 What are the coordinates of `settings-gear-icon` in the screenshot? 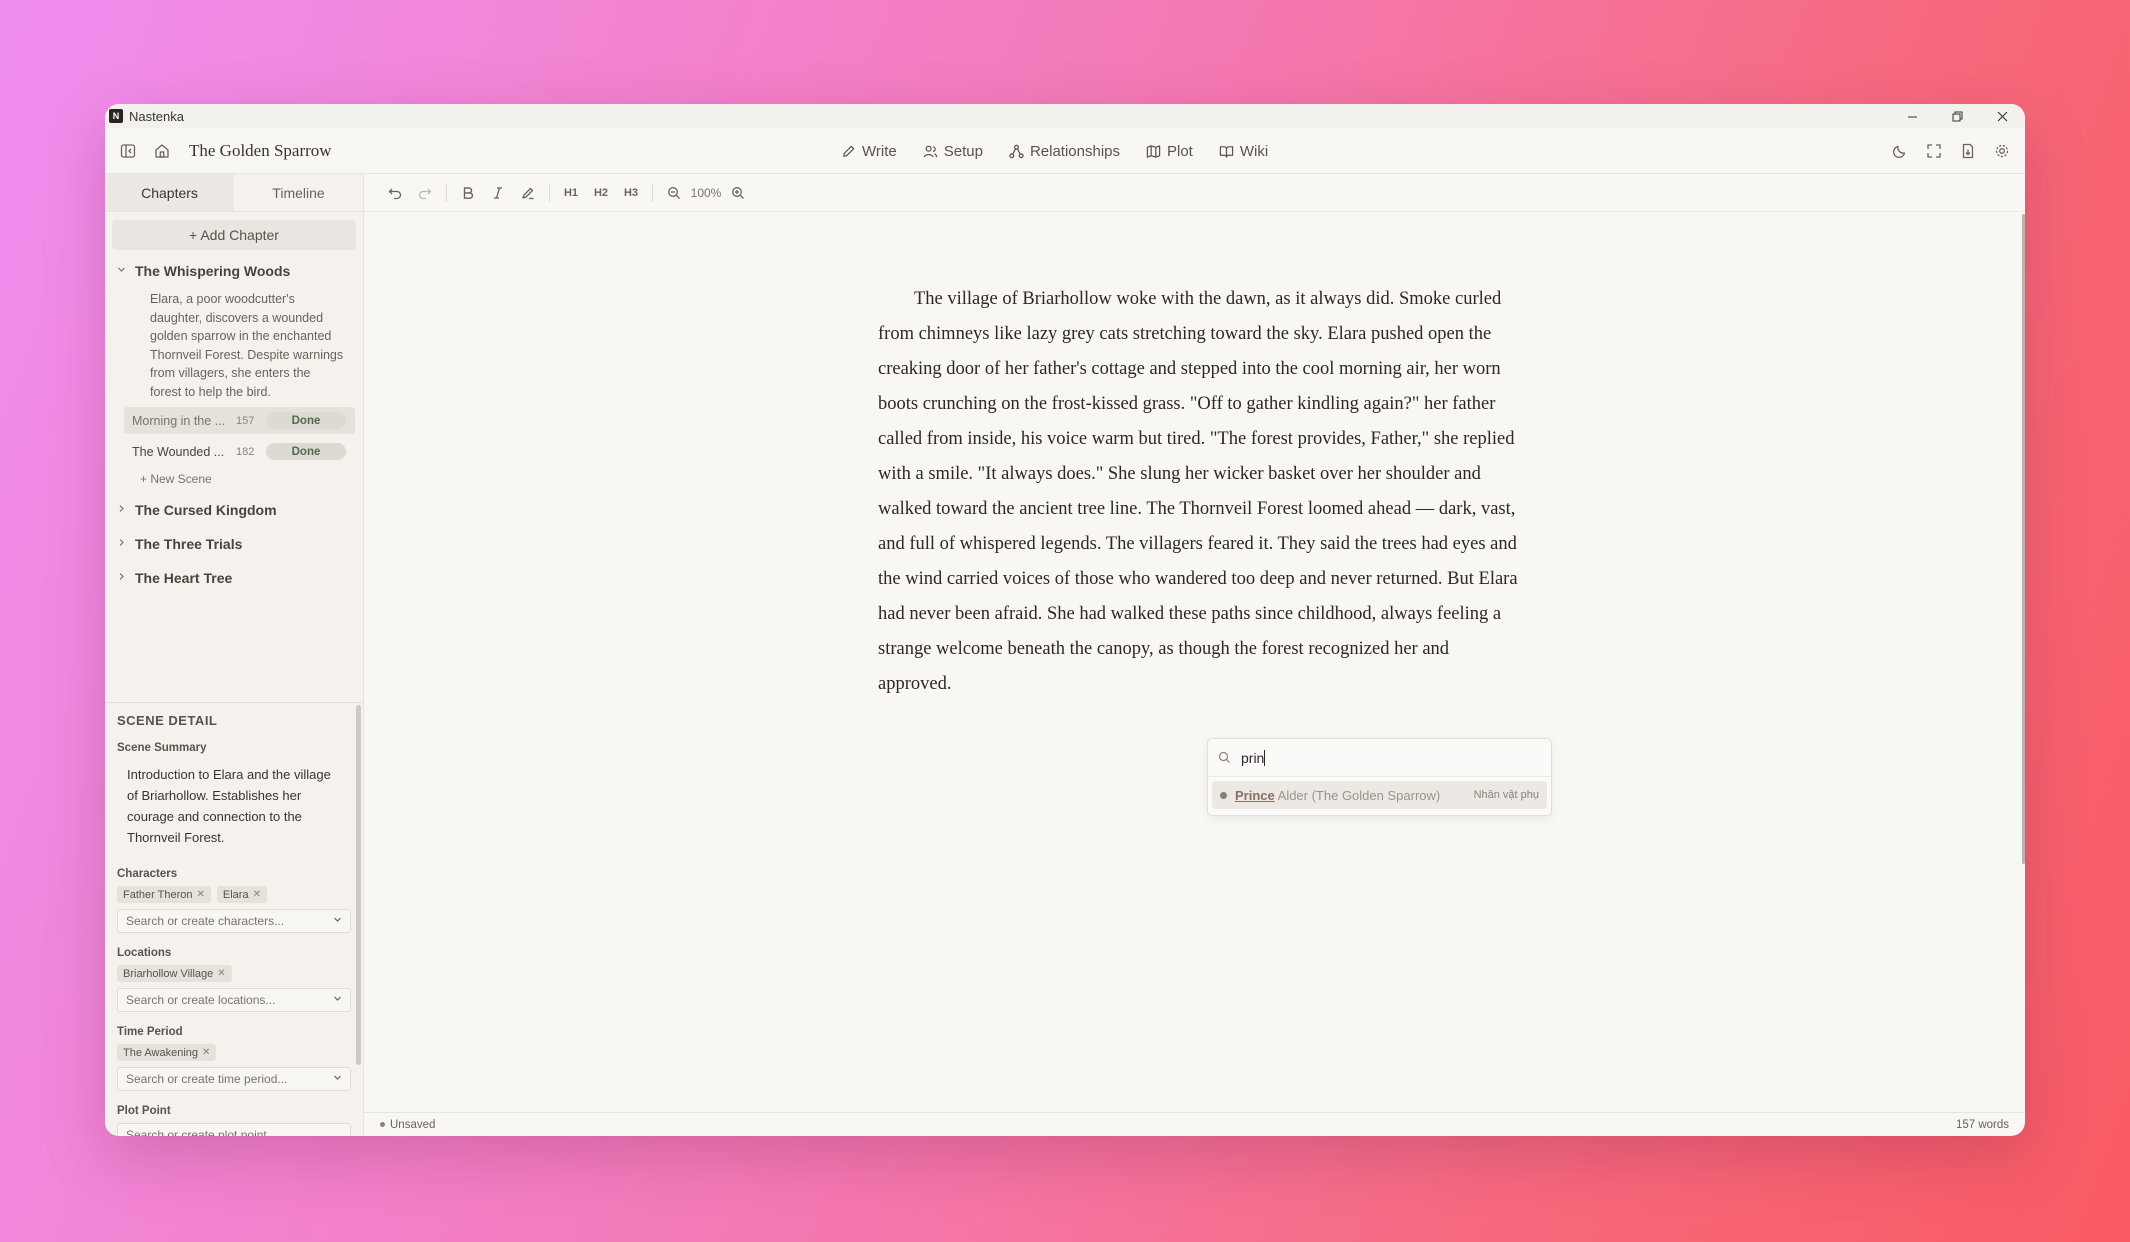 It's located at (2002, 151).